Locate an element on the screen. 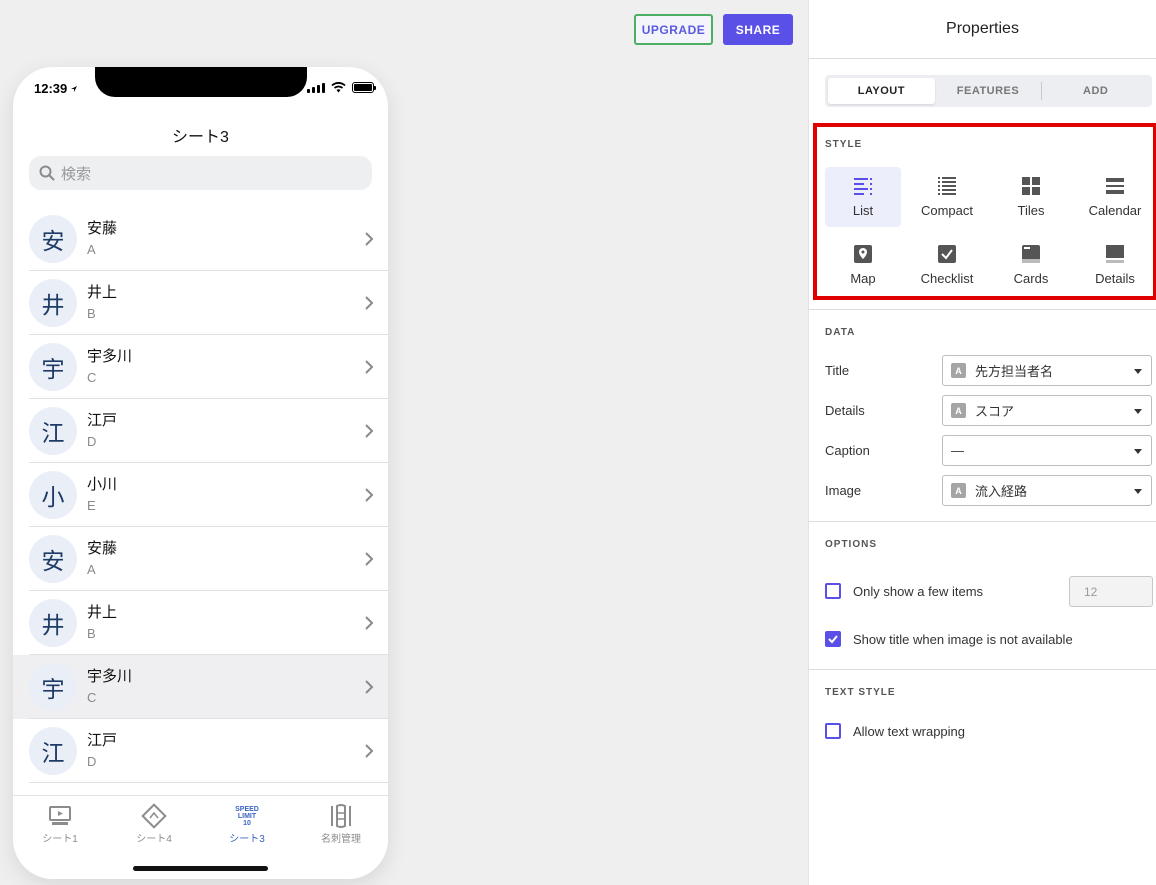  field-label: Title is located at coordinates (837, 370).